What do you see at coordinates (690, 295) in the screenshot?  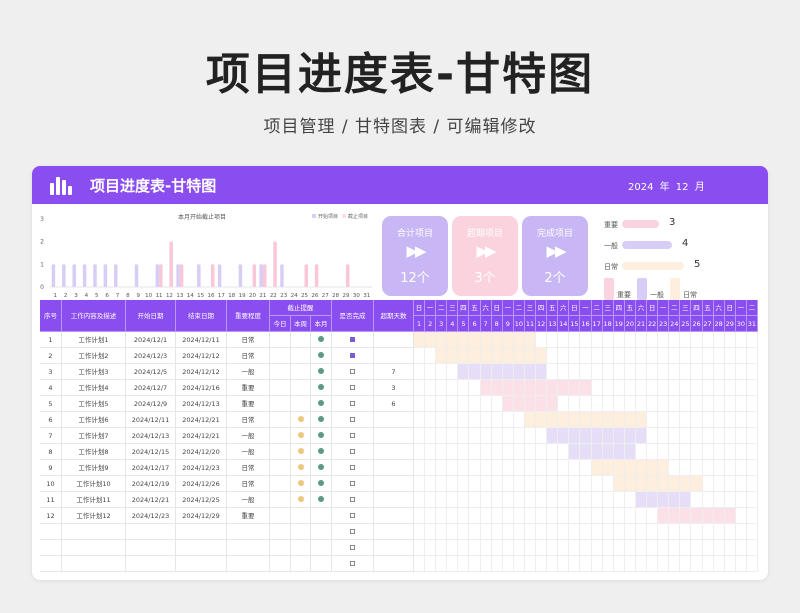 I see `swatch-label: 日常` at bounding box center [690, 295].